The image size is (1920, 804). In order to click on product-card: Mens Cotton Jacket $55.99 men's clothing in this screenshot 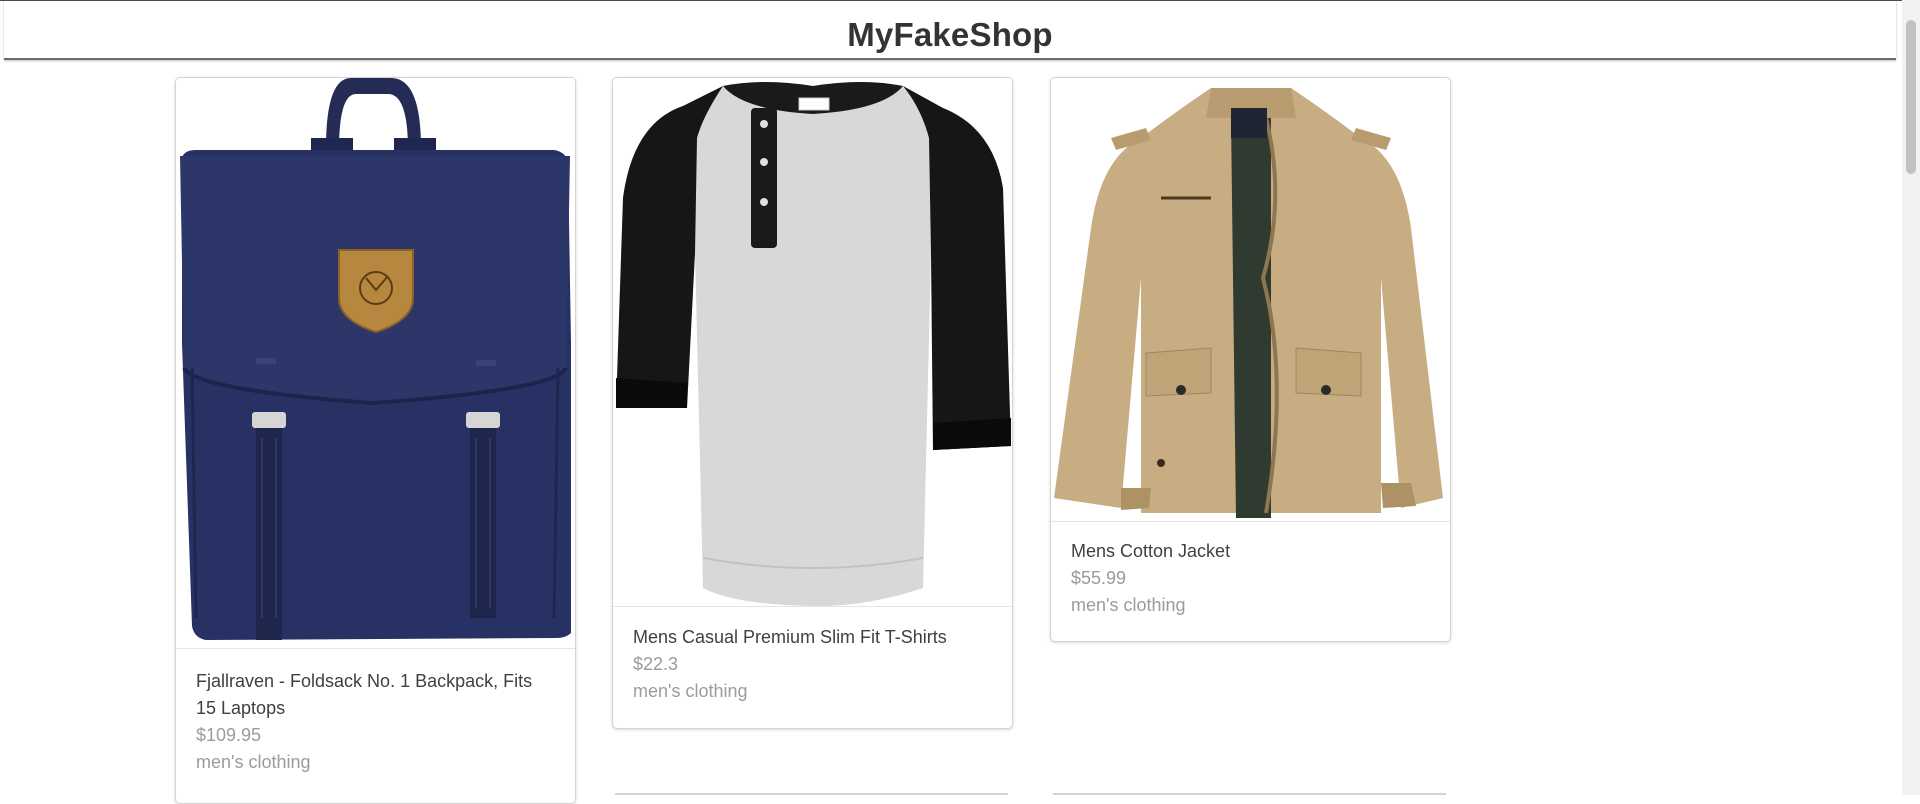, I will do `click(1250, 359)`.